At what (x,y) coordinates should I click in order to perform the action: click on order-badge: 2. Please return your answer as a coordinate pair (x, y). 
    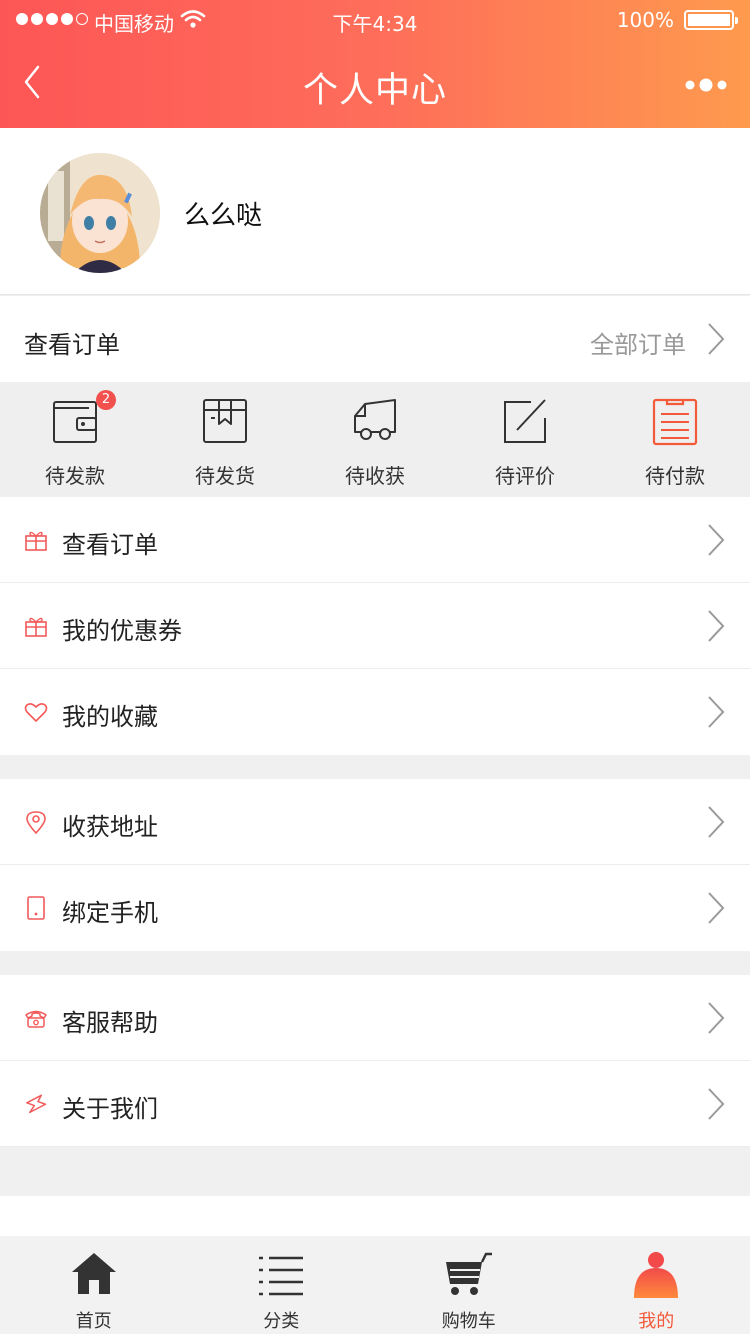
    Looking at the image, I should click on (106, 400).